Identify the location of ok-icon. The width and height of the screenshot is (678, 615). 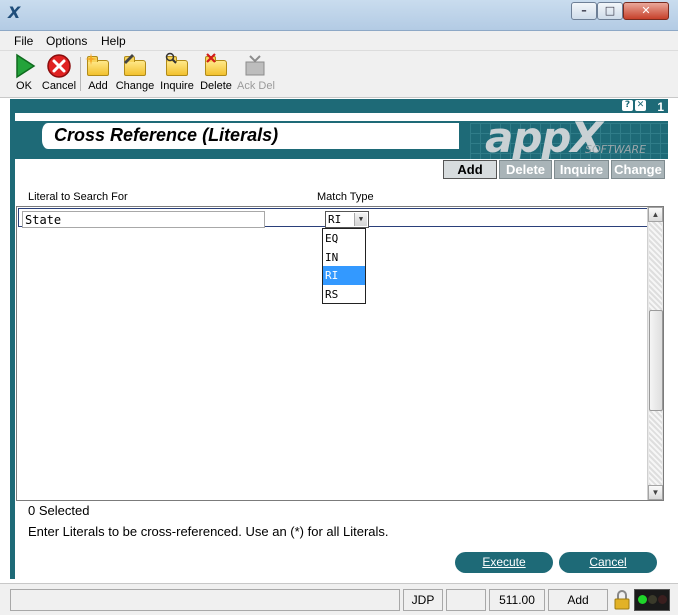
(24, 66).